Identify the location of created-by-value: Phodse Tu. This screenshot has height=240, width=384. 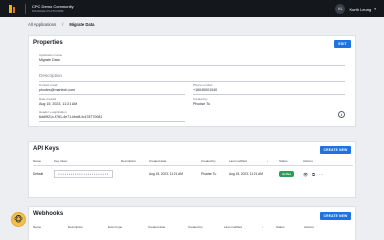
(202, 104).